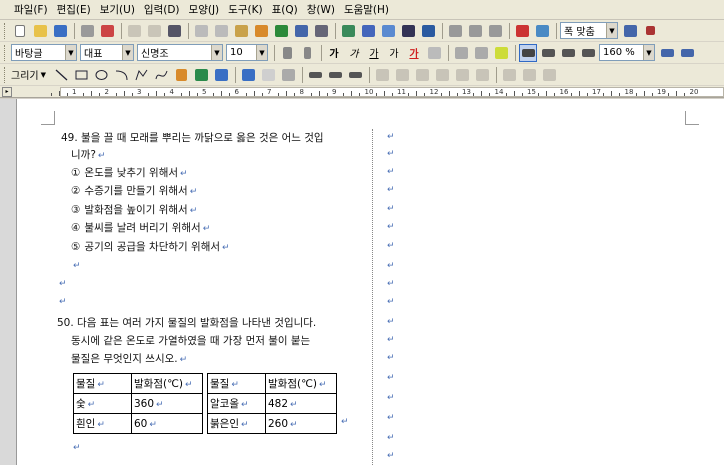 The height and width of the screenshot is (465, 724). What do you see at coordinates (288, 75) in the screenshot?
I see `shadow-button` at bounding box center [288, 75].